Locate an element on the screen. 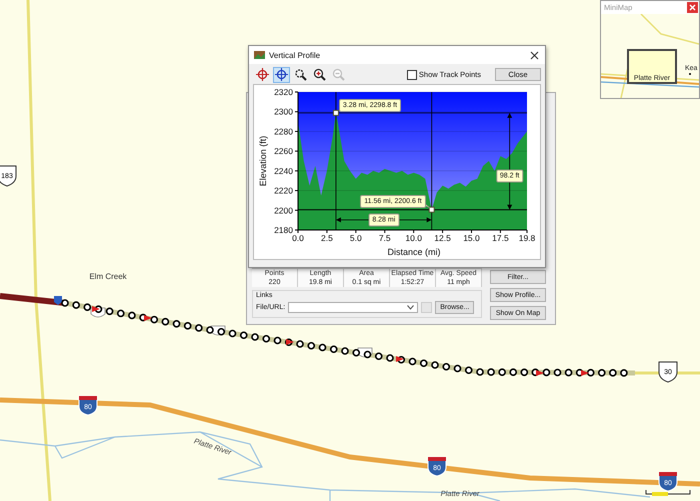 This screenshot has width=700, height=501. axis-tick-label: 19.8 is located at coordinates (527, 238).